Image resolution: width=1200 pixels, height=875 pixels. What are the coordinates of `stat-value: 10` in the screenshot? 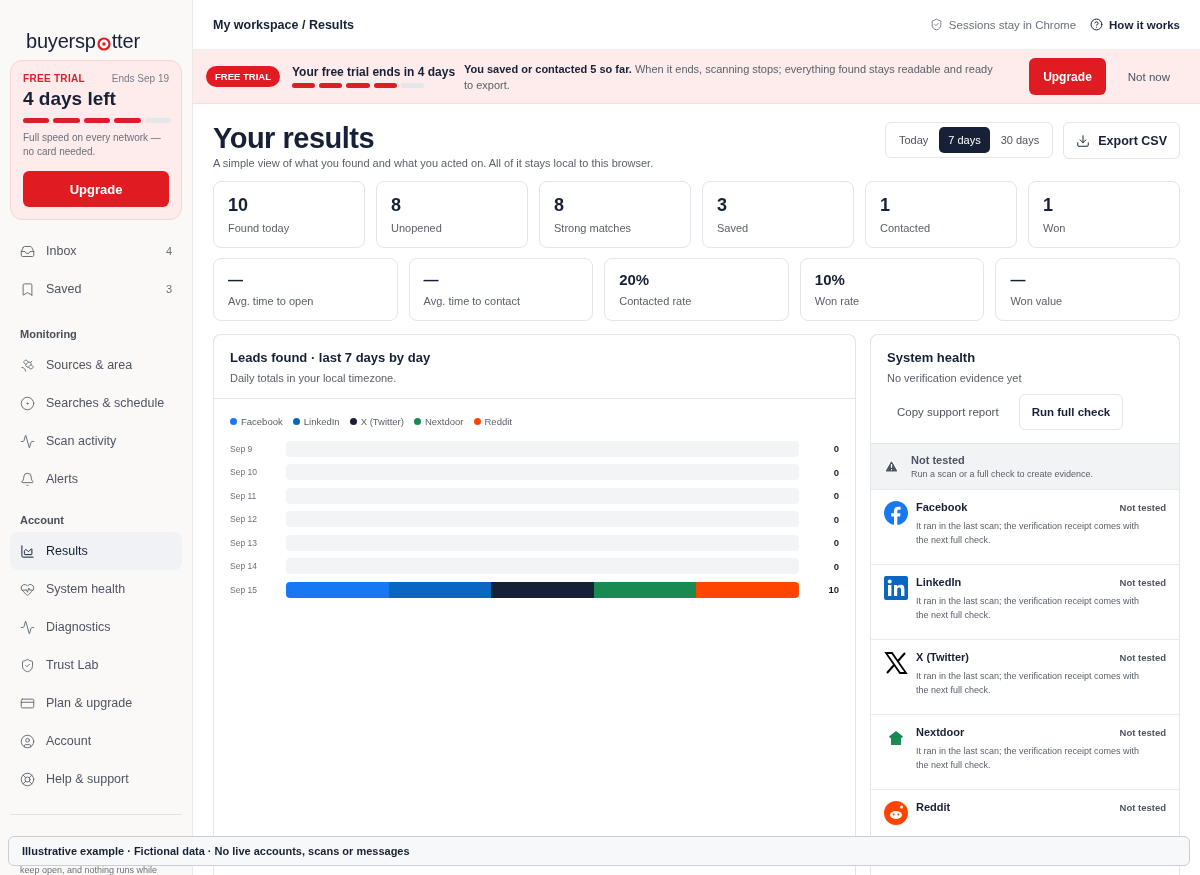 It's located at (239, 205).